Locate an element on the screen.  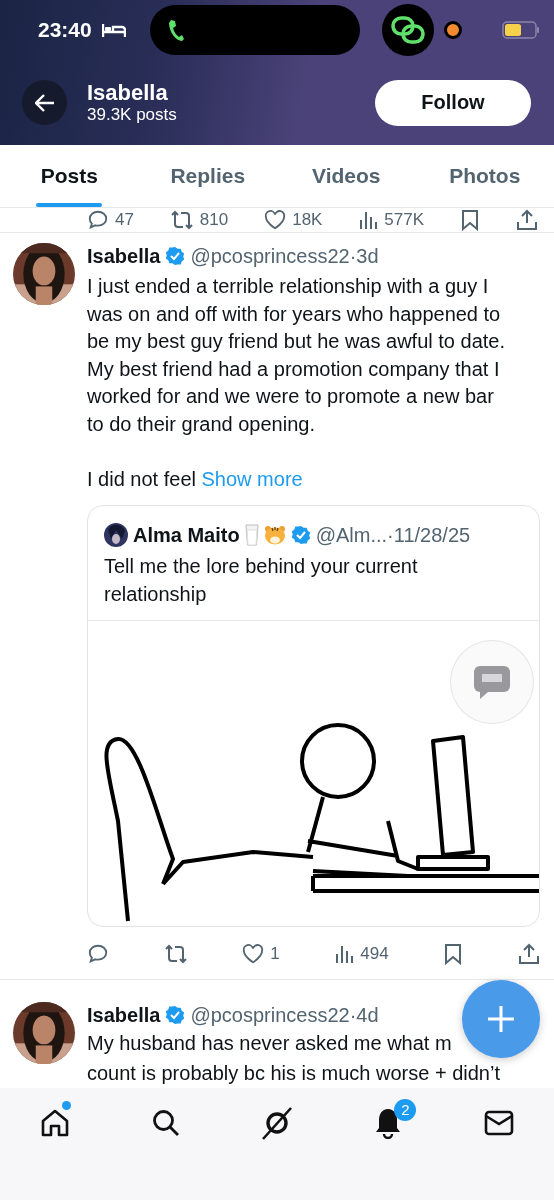
glass-icon is located at coordinates (251, 535).